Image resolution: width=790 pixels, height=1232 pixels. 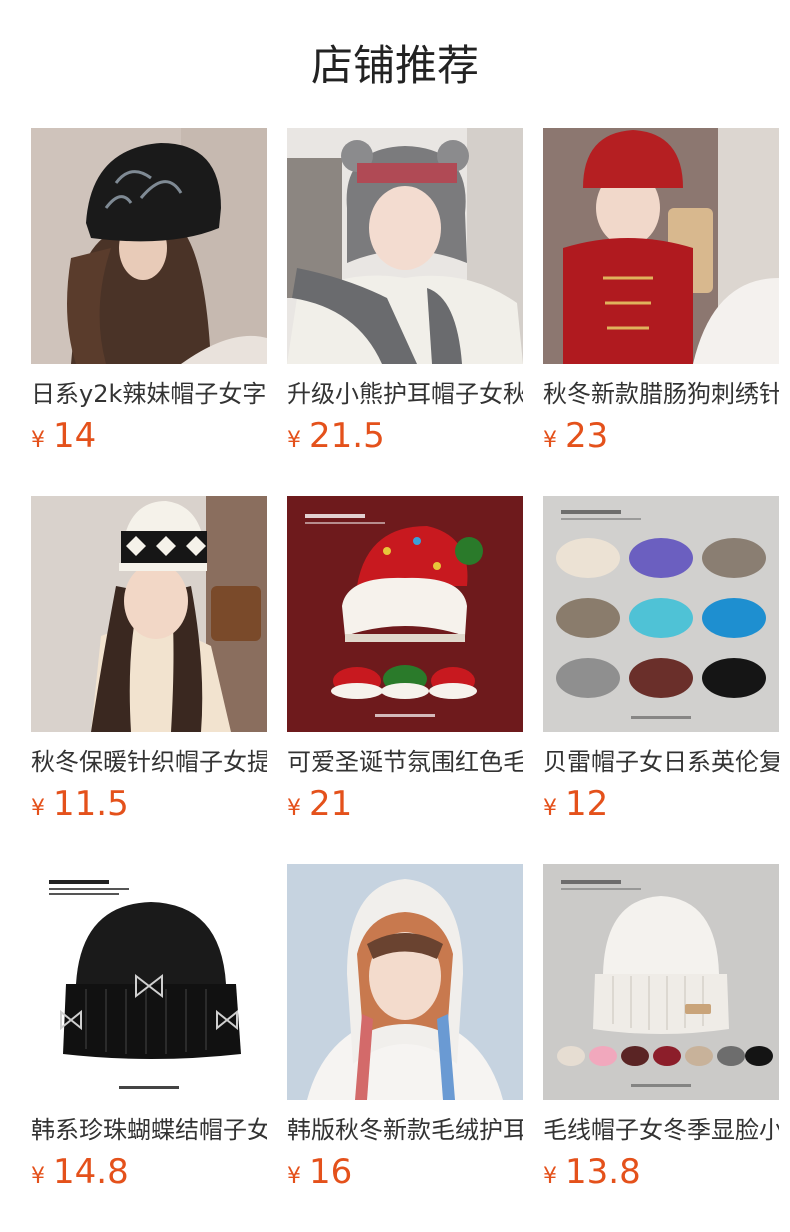 What do you see at coordinates (149, 1172) in the screenshot?
I see `price-row: ¥14.8` at bounding box center [149, 1172].